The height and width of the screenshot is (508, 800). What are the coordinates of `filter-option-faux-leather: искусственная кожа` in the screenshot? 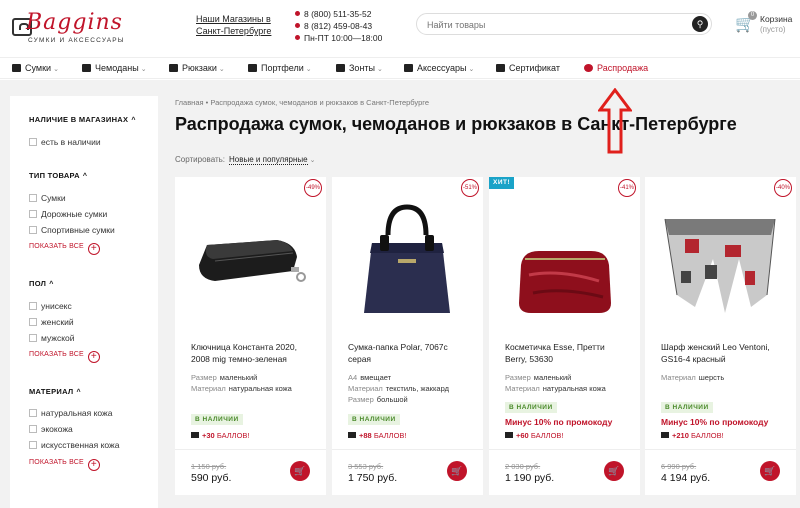 It's located at (74, 445).